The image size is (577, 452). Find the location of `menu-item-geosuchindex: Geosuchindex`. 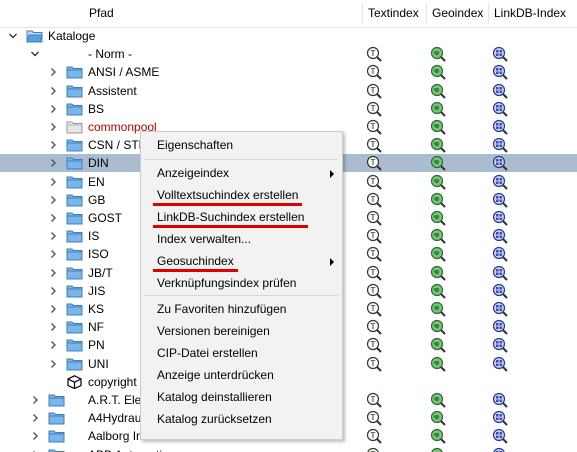

menu-item-geosuchindex: Geosuchindex is located at coordinates (241, 261).